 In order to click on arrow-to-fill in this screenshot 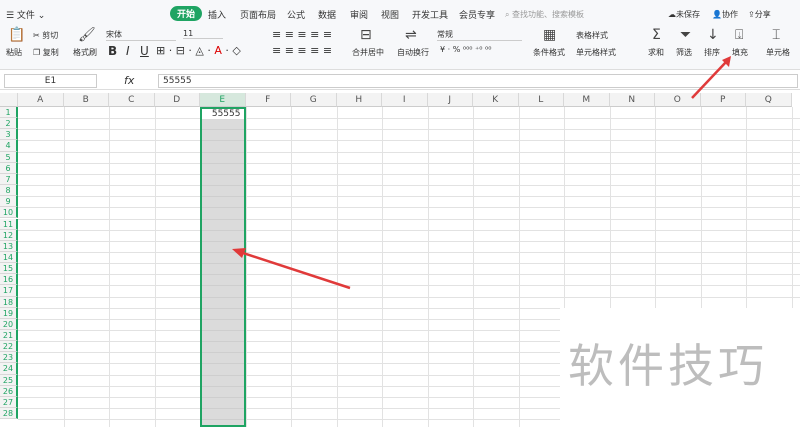, I will do `click(709, 80)`.